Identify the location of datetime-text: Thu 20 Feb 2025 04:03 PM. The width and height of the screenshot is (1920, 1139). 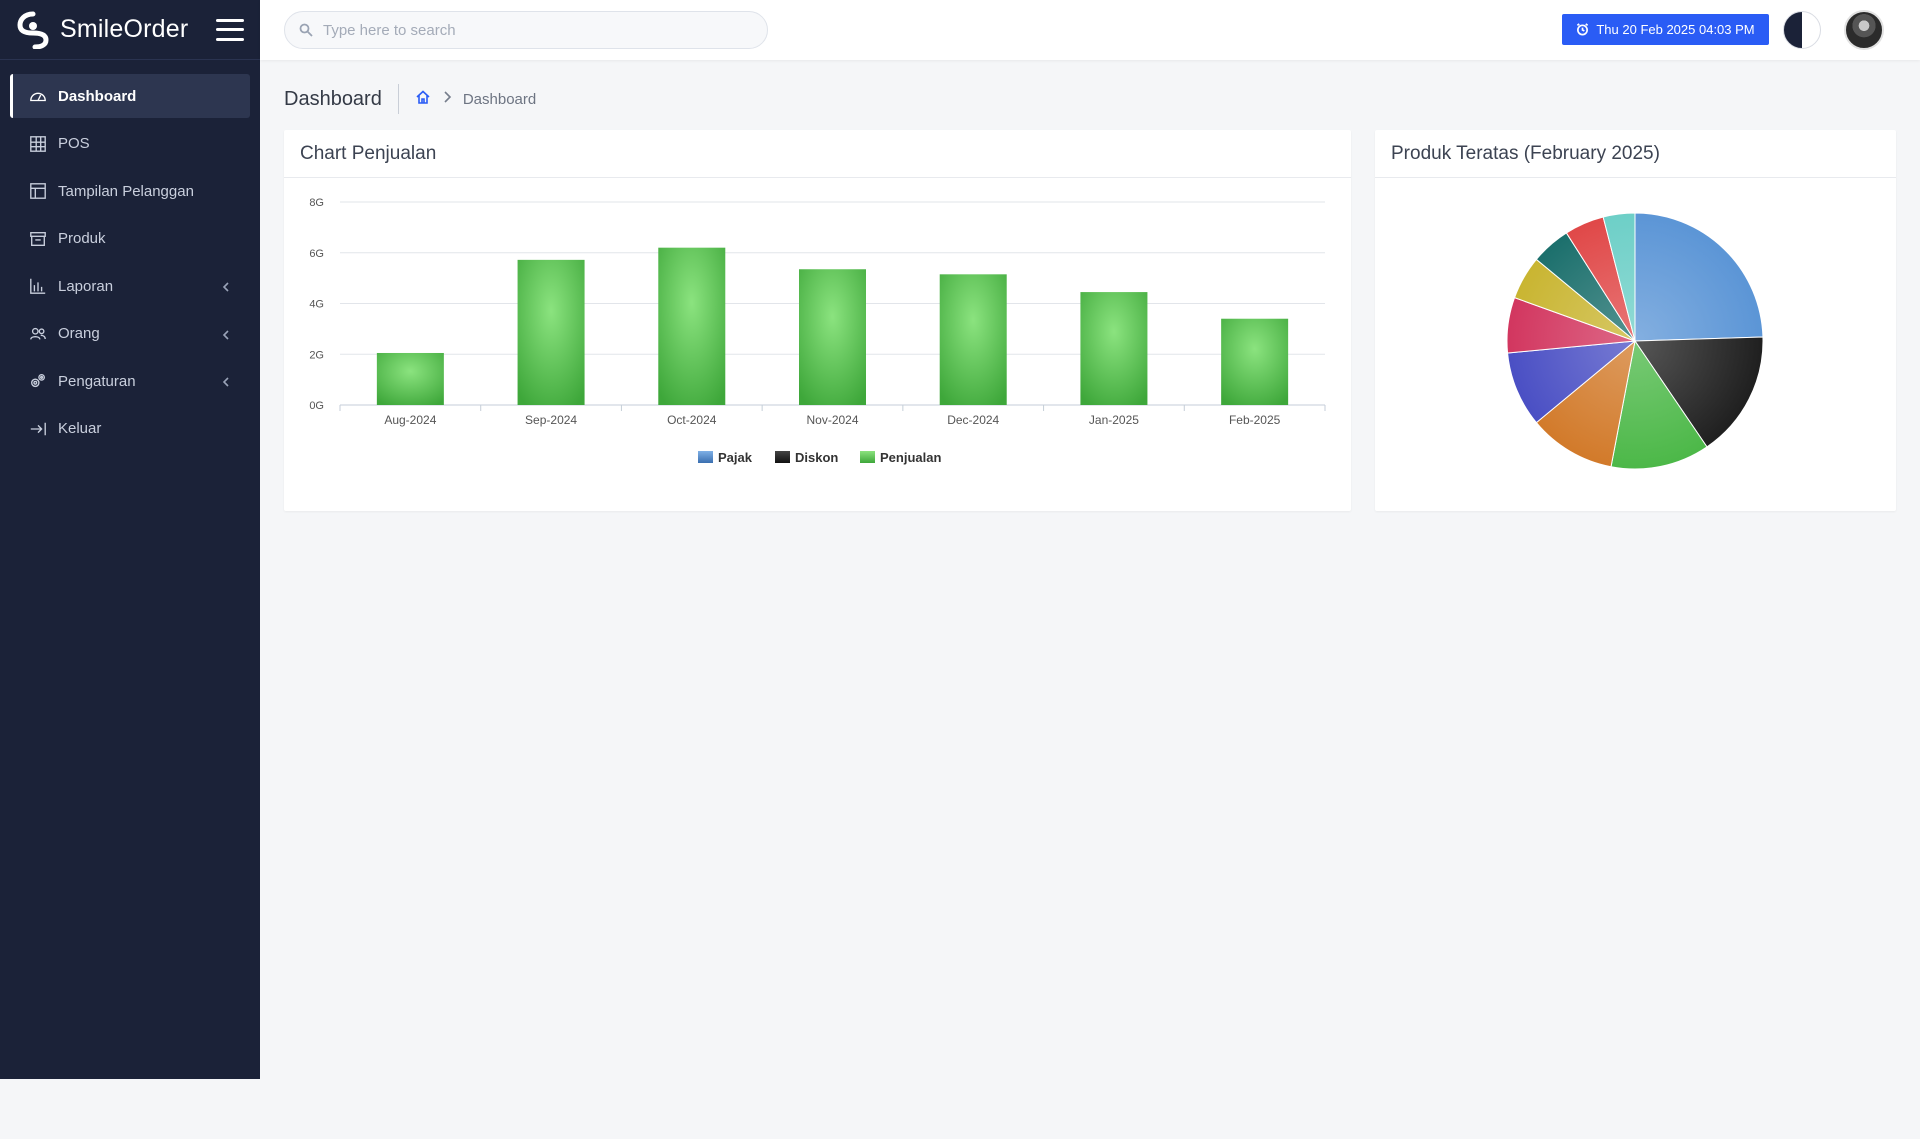
(1675, 29).